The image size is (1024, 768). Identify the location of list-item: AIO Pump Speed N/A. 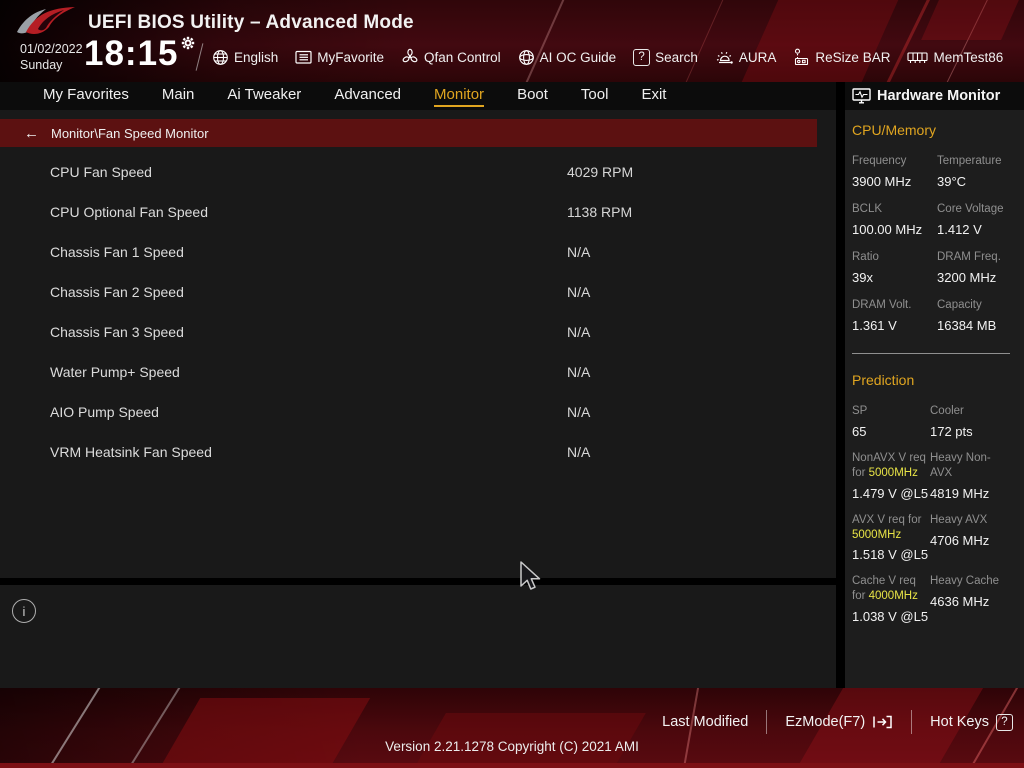
(418, 412).